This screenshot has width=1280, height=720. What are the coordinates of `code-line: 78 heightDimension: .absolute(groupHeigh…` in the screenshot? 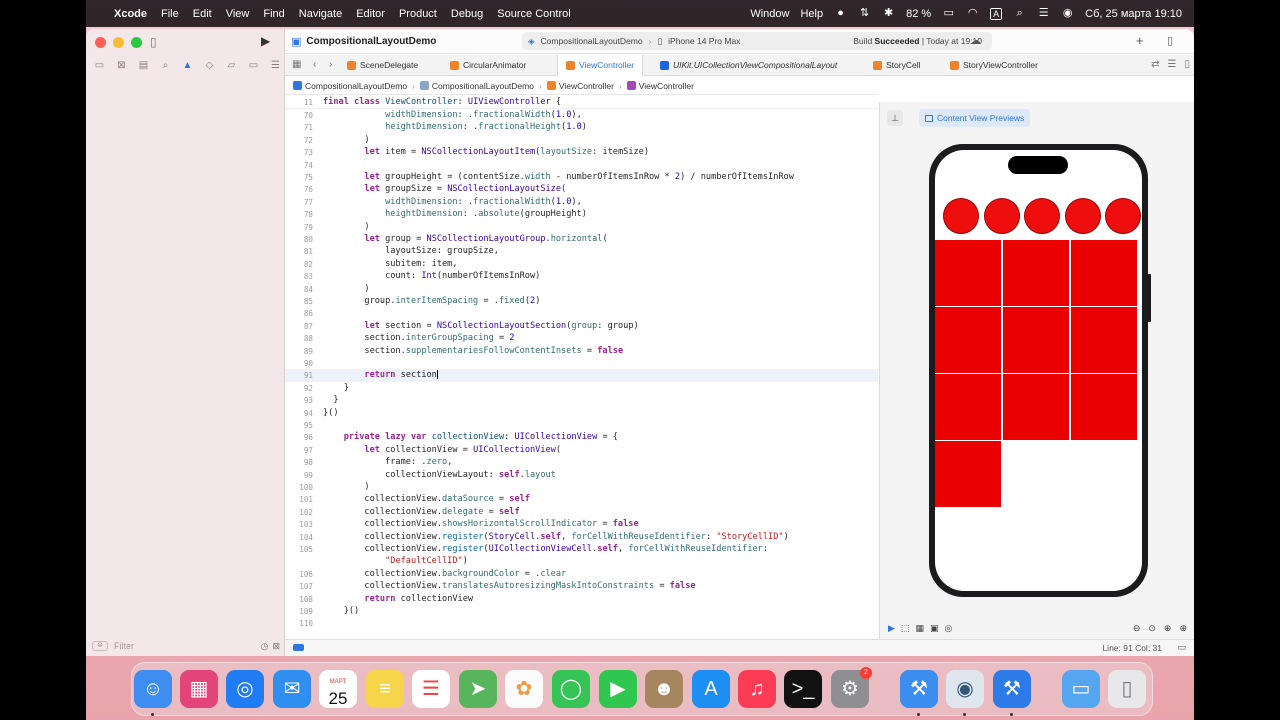 It's located at (581, 214).